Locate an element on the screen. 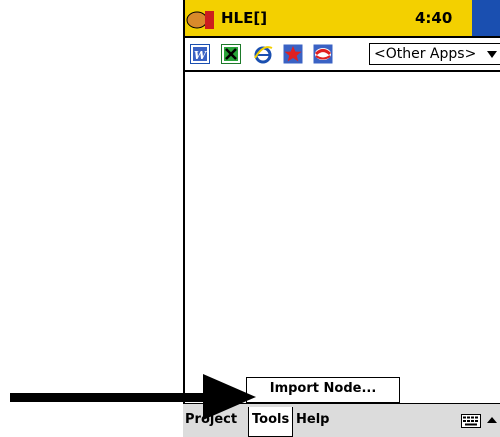  word-icon: W is located at coordinates (200, 54).